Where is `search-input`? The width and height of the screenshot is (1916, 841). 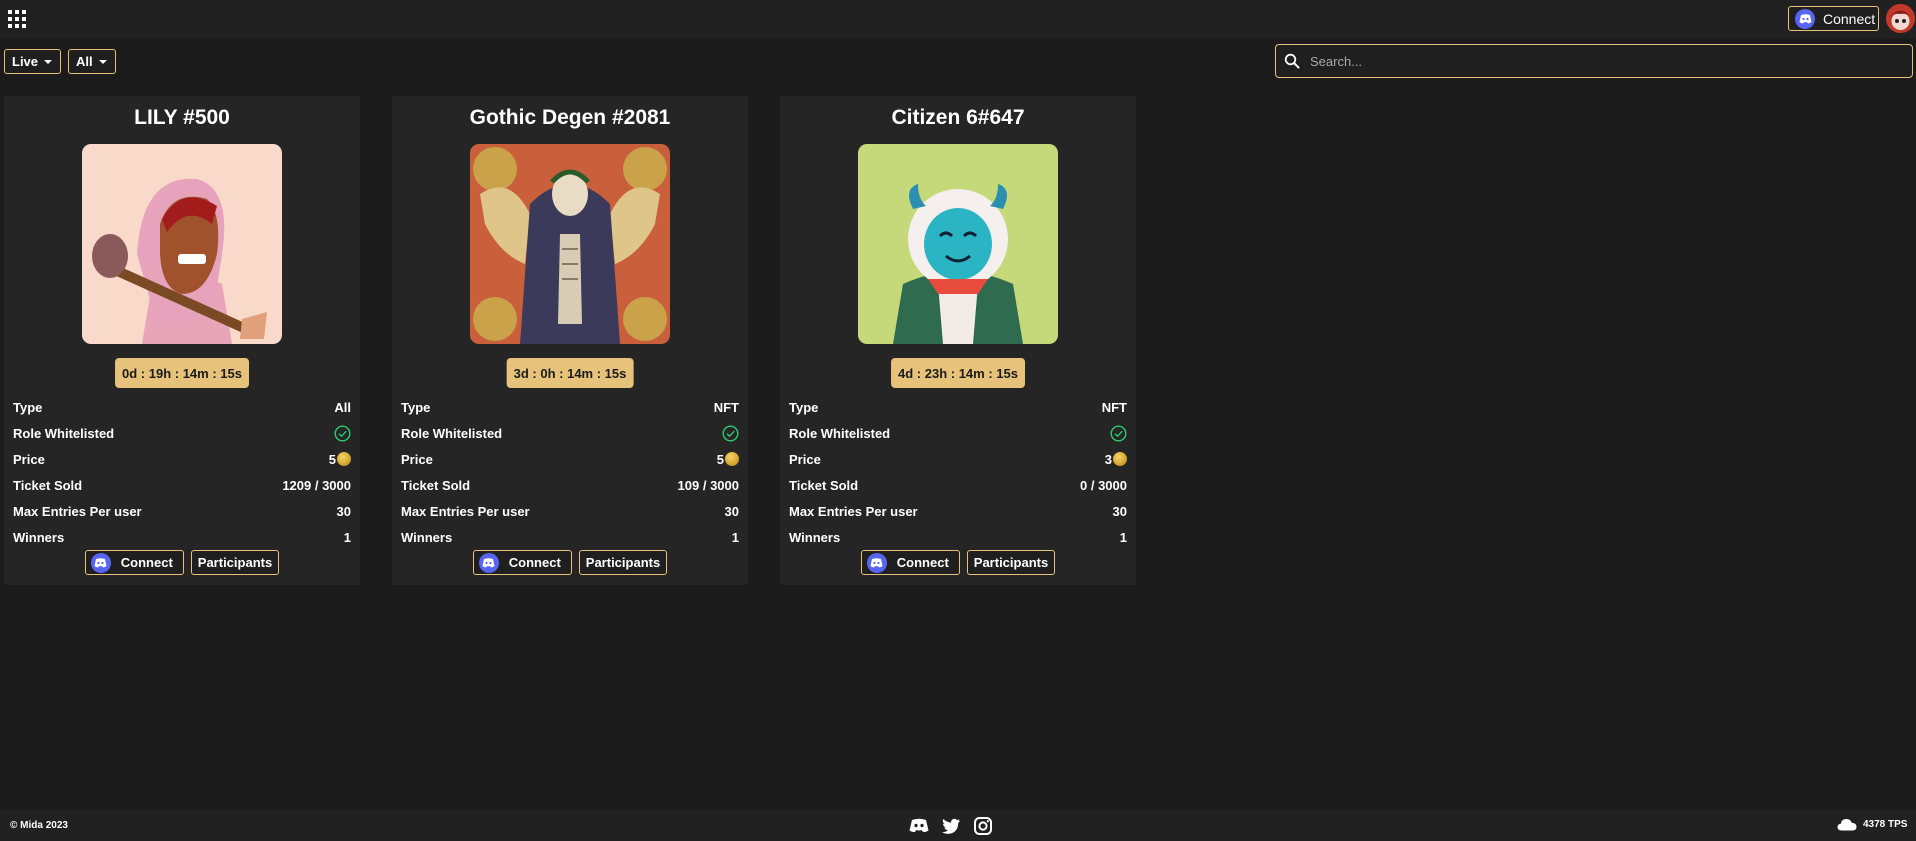
search-input is located at coordinates (1606, 61).